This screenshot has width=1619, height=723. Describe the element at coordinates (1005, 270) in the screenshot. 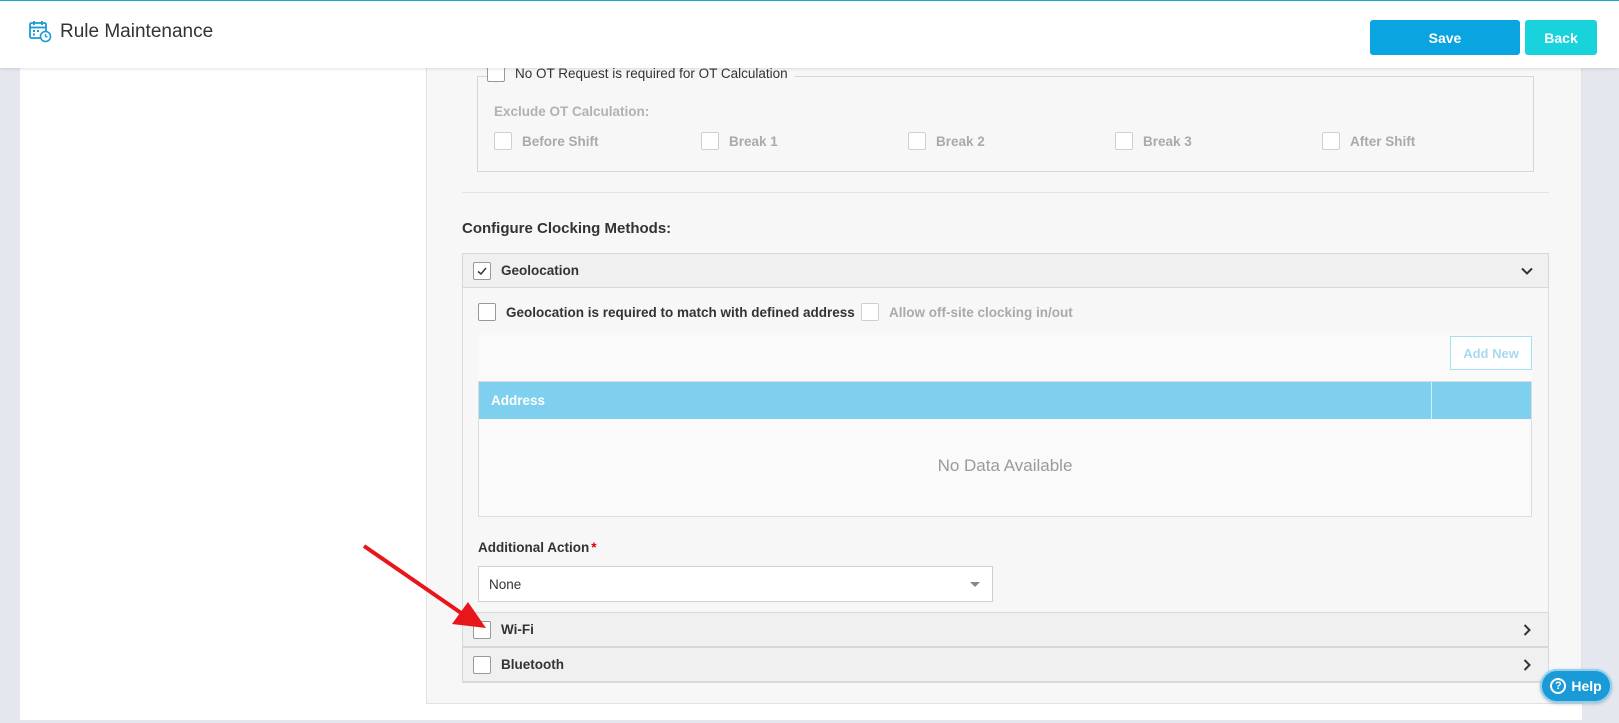

I see `geolocation-accordion-header: Geolocation` at that location.